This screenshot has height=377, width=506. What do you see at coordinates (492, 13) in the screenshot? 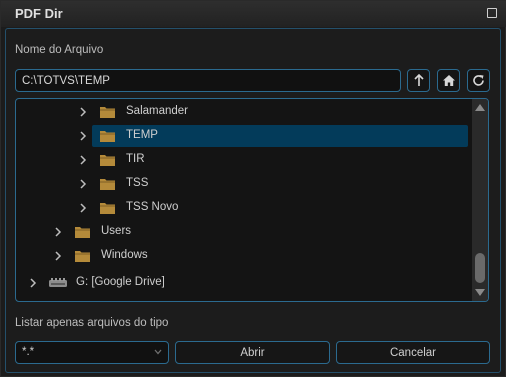
I see `maximize-icon` at bounding box center [492, 13].